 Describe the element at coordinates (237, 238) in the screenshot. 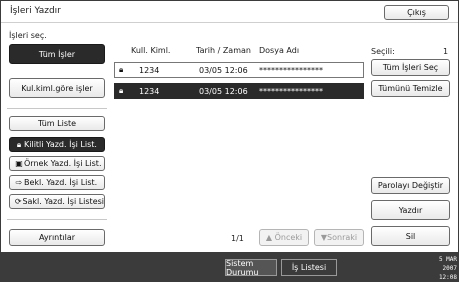

I see `page-indicator: 1/1` at that location.